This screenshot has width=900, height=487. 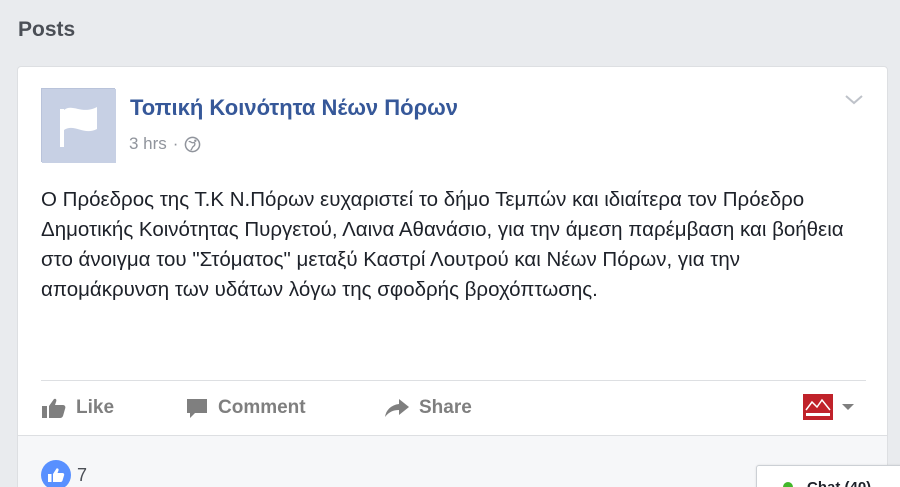 I want to click on like-reaction-icon, so click(x=56, y=473).